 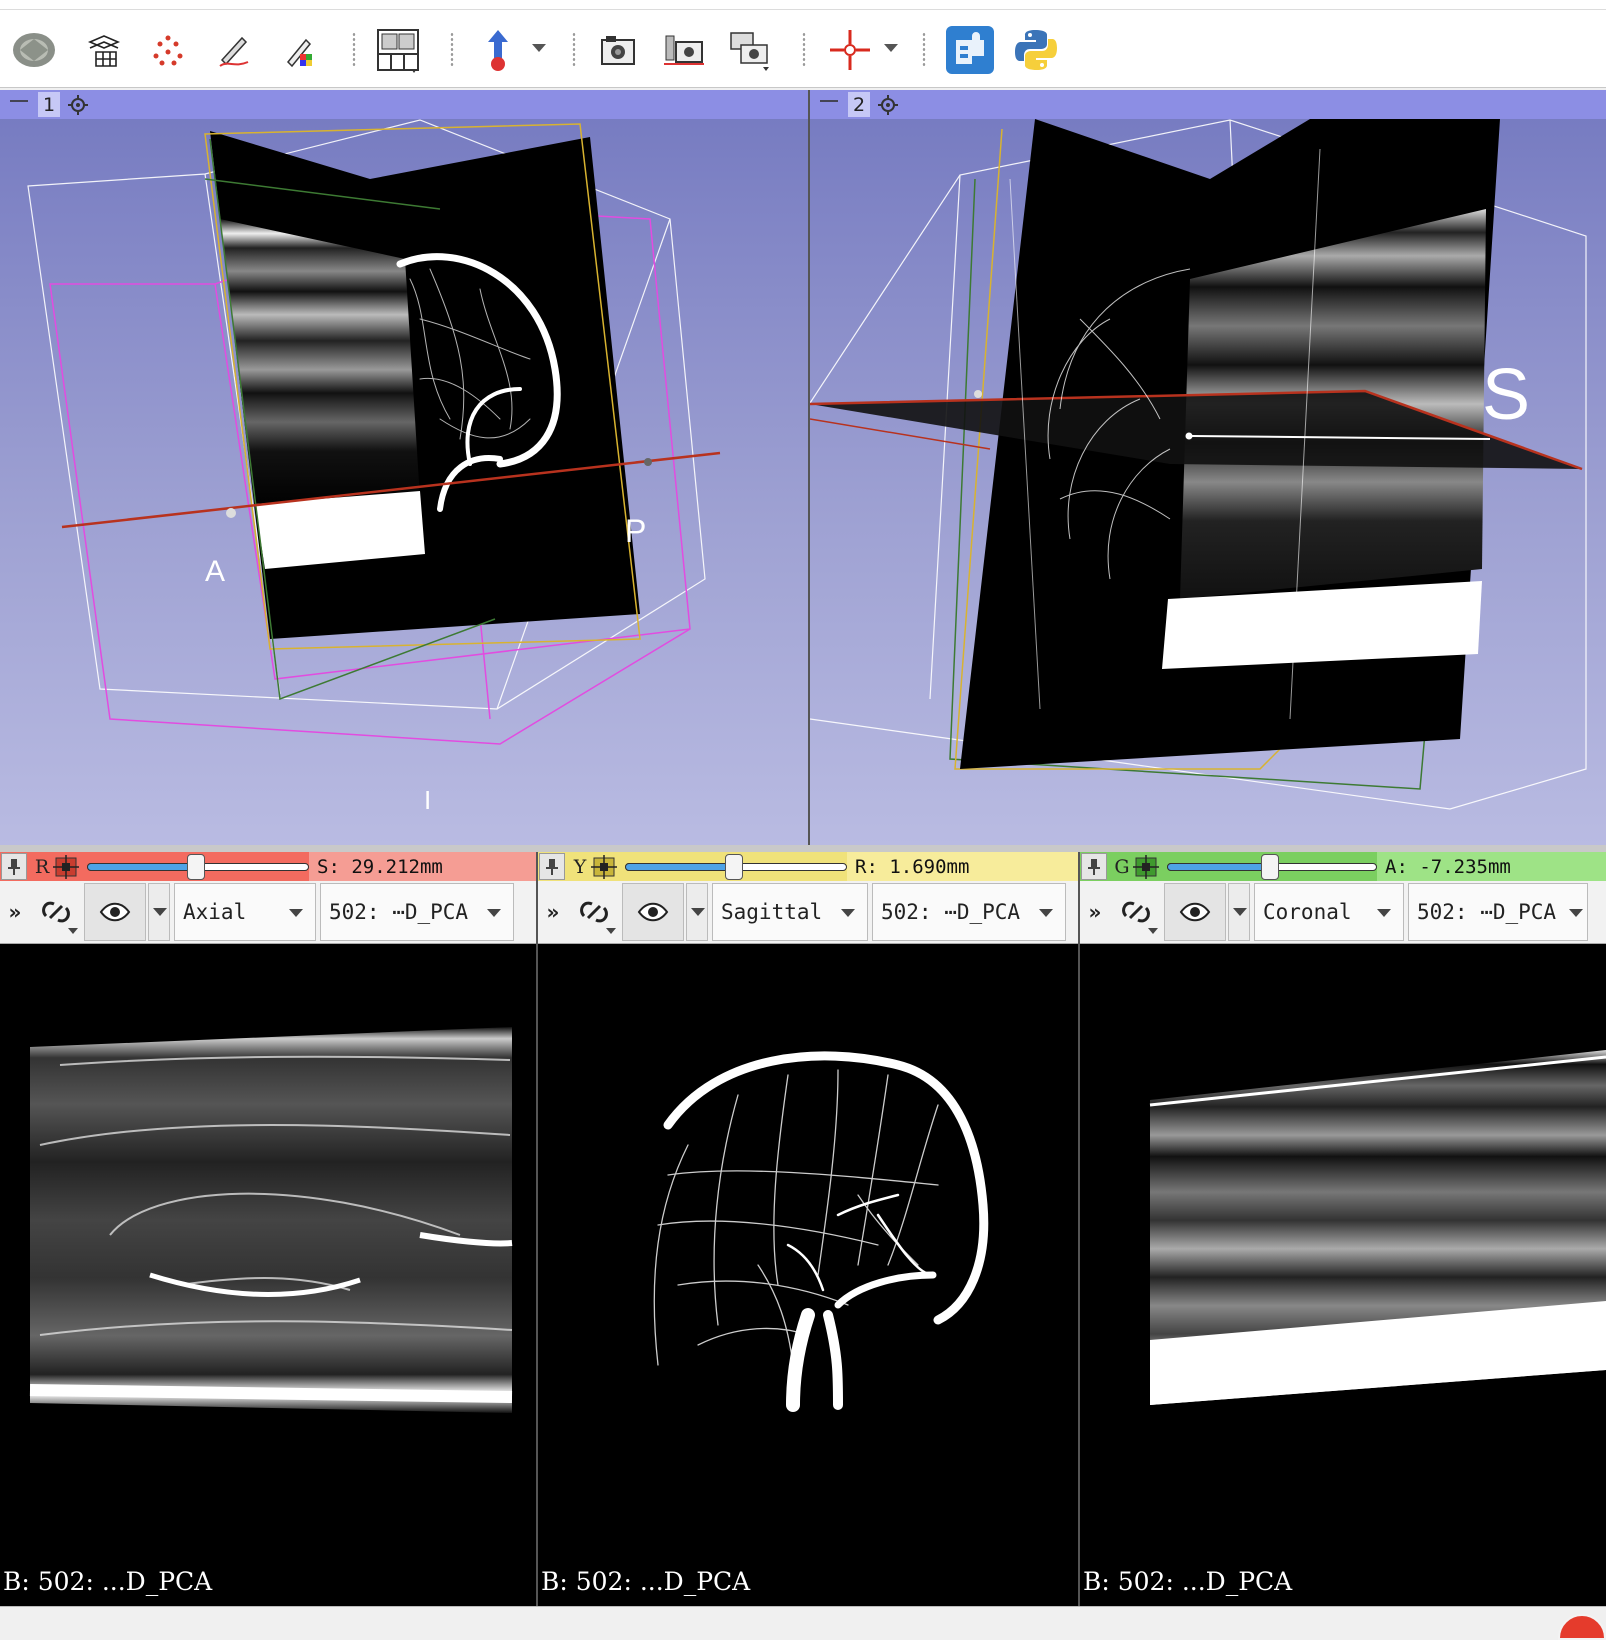 What do you see at coordinates (970, 50) in the screenshot?
I see `extensions-icon` at bounding box center [970, 50].